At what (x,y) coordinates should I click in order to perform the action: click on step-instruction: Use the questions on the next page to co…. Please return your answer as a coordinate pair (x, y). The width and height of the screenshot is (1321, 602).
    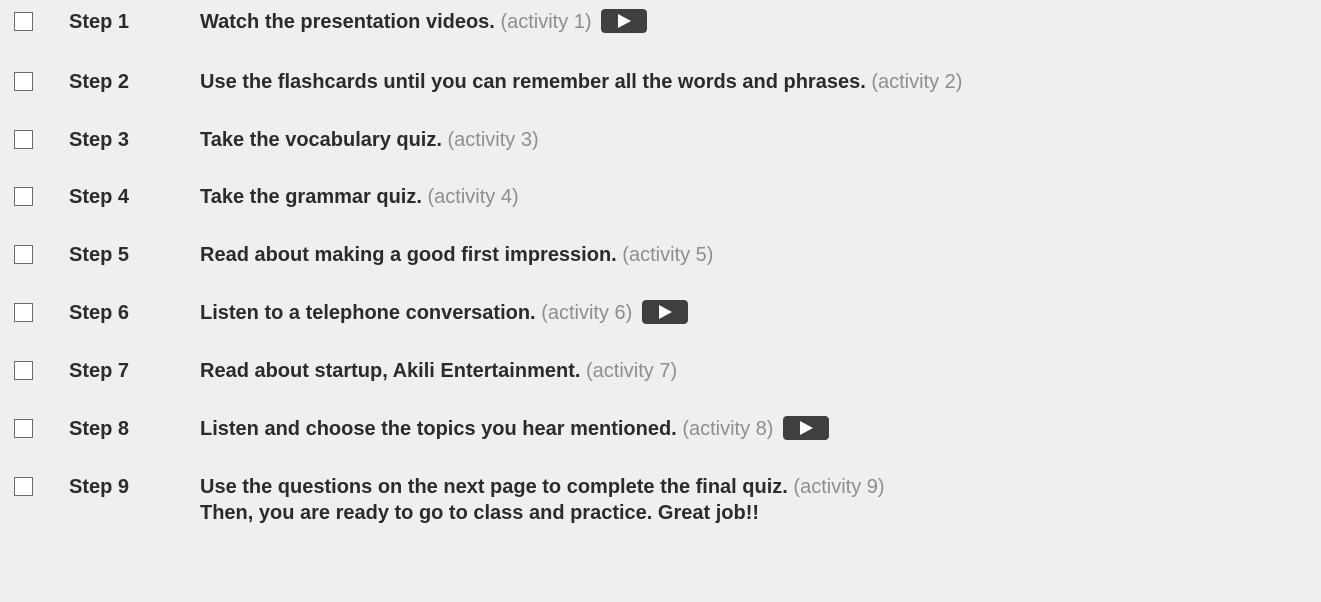
    Looking at the image, I should click on (494, 487).